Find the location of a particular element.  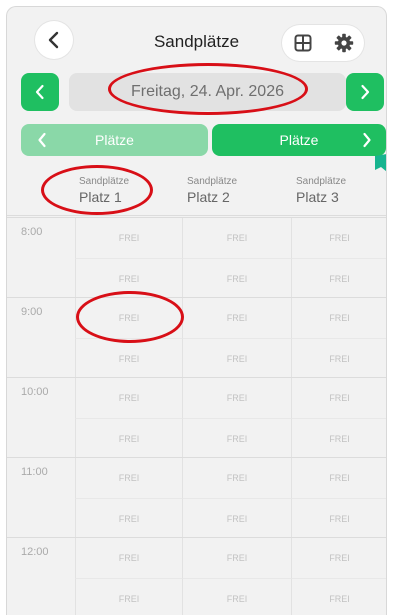

grid-view-button is located at coordinates (303, 43).